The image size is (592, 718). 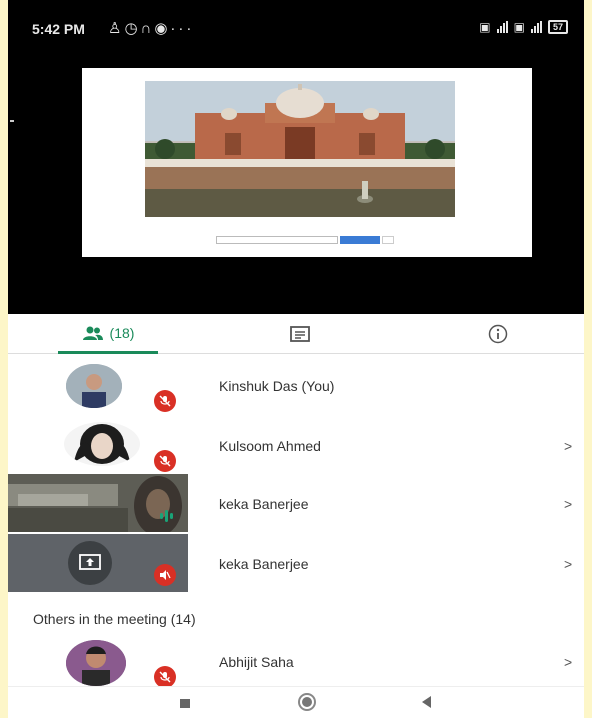 I want to click on slide-search-input, so click(x=277, y=240).